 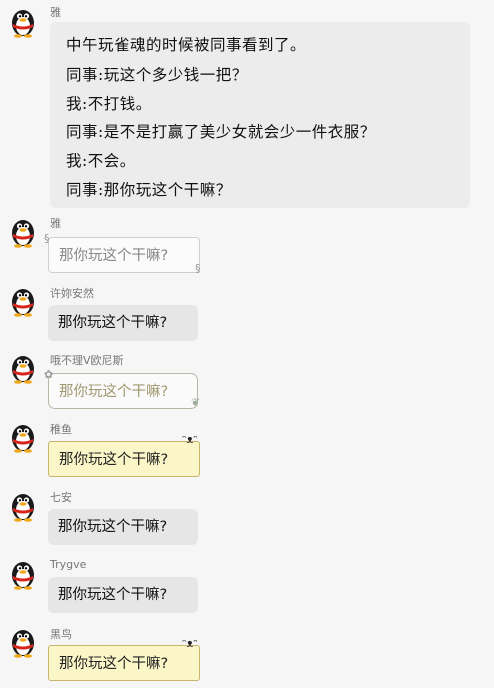 What do you see at coordinates (72, 293) in the screenshot?
I see `sender-name: 许妳安然` at bounding box center [72, 293].